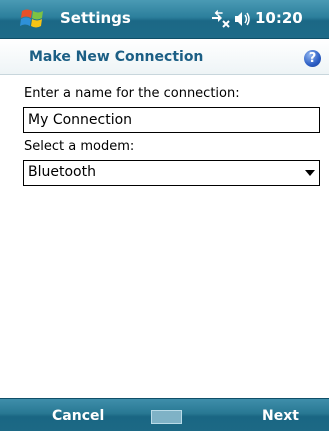  I want to click on connectivity-icon, so click(231, 19).